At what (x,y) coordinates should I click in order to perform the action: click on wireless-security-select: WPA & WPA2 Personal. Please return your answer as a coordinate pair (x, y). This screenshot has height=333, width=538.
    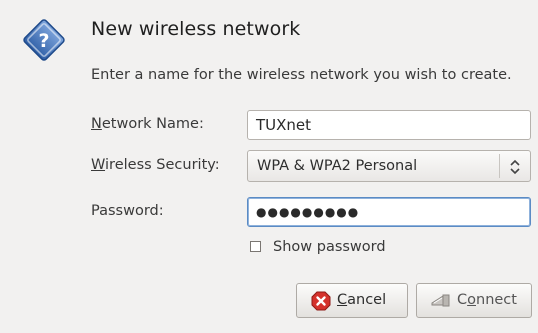
    Looking at the image, I should click on (389, 166).